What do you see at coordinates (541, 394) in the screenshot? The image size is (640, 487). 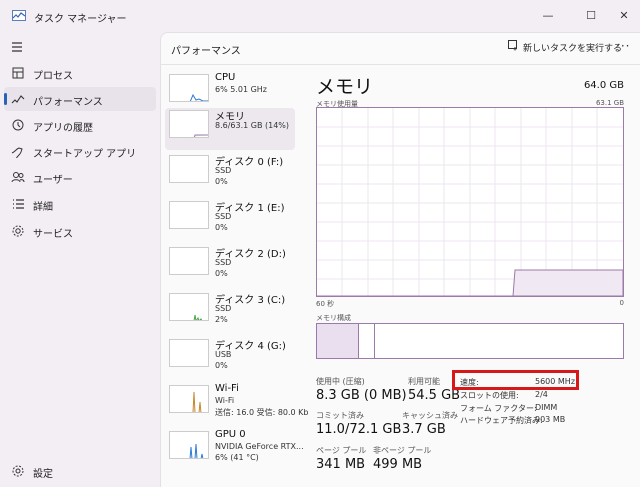 I see `slots-value: 2/4` at bounding box center [541, 394].